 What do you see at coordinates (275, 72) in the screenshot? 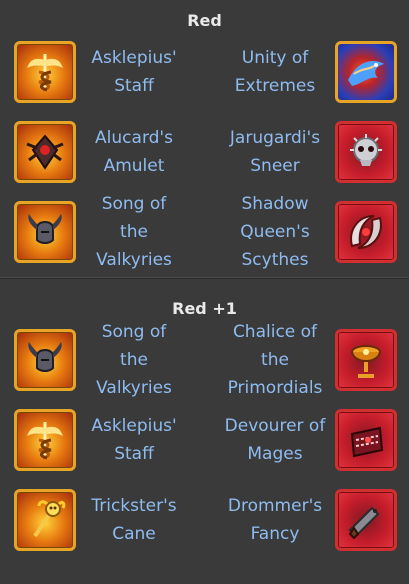
I see `artifact-name: Unity of Extremes` at bounding box center [275, 72].